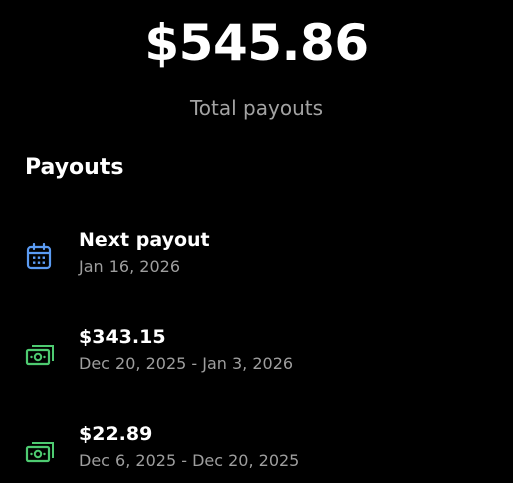  I want to click on payout-period: Dec 6, 2025 - Dec 20, 2025, so click(189, 460).